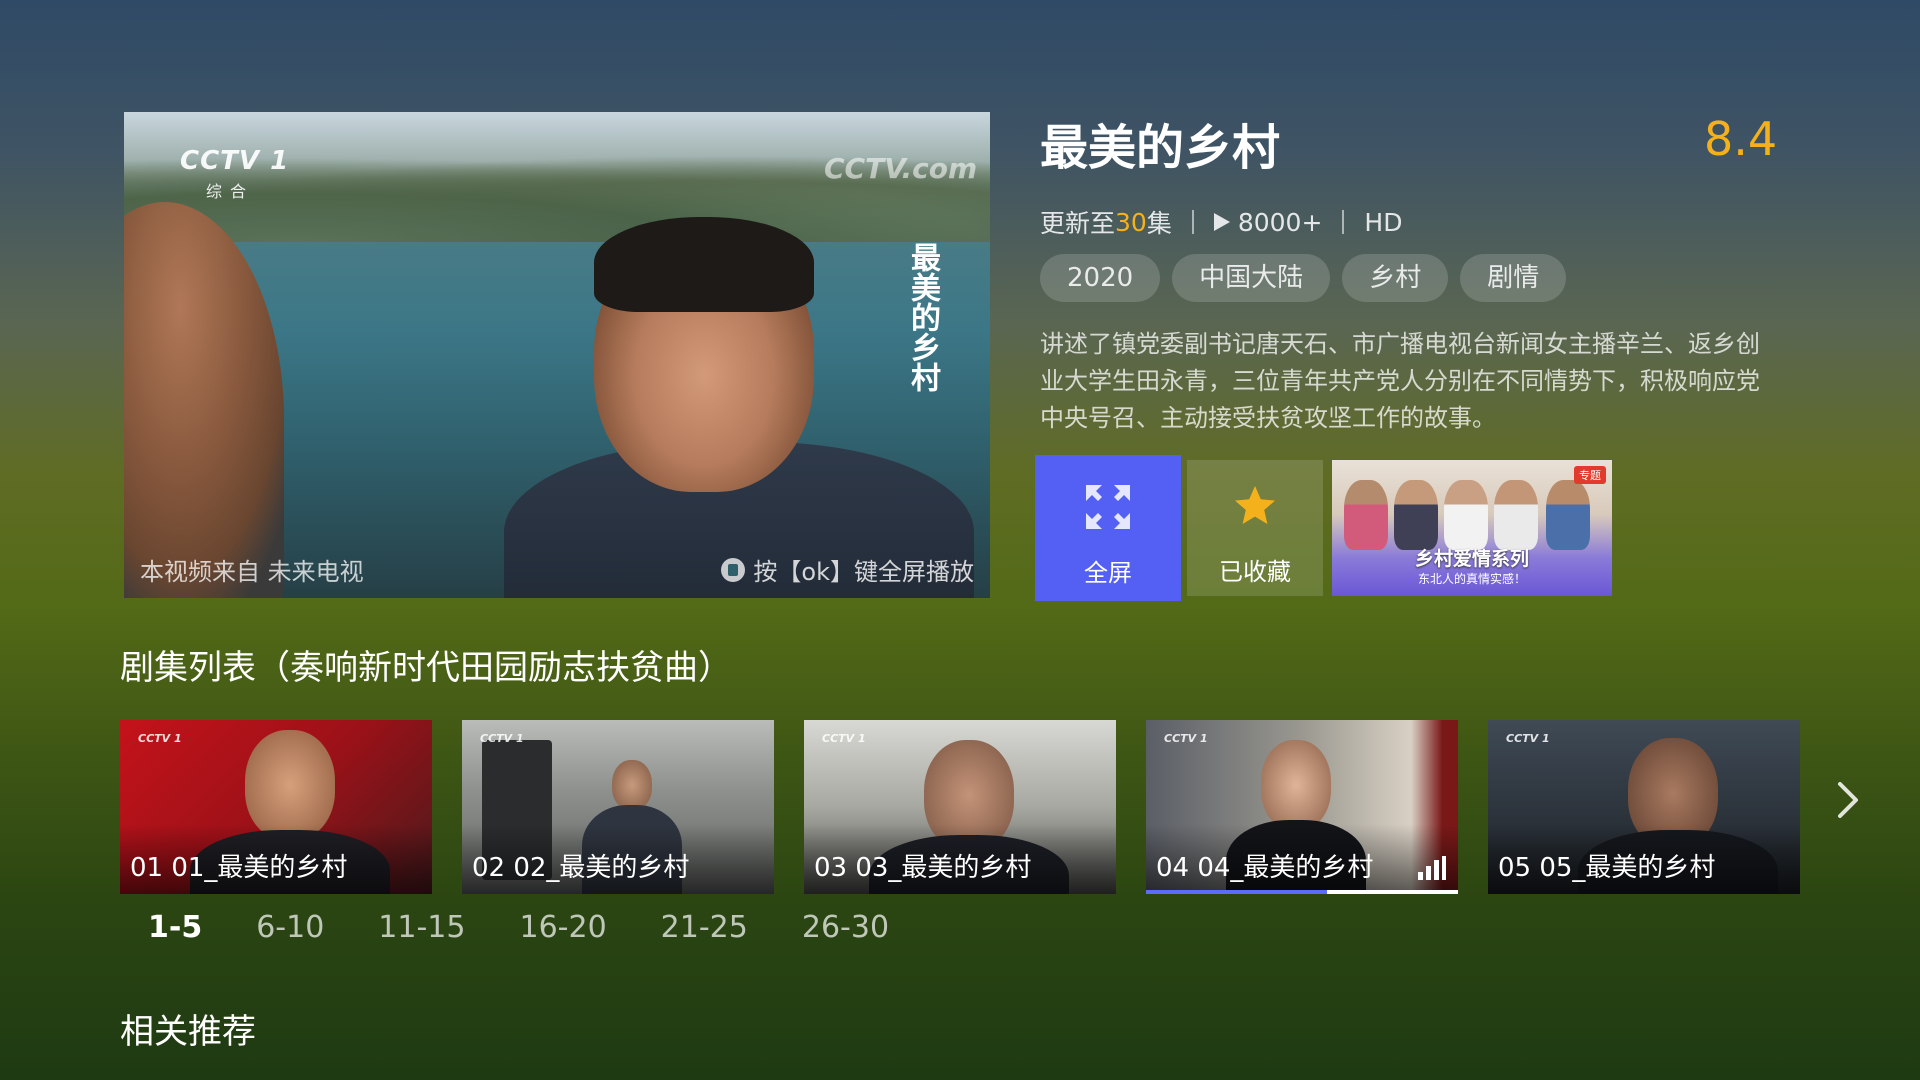  Describe the element at coordinates (1280, 222) in the screenshot. I see `play-count: 8000+` at that location.